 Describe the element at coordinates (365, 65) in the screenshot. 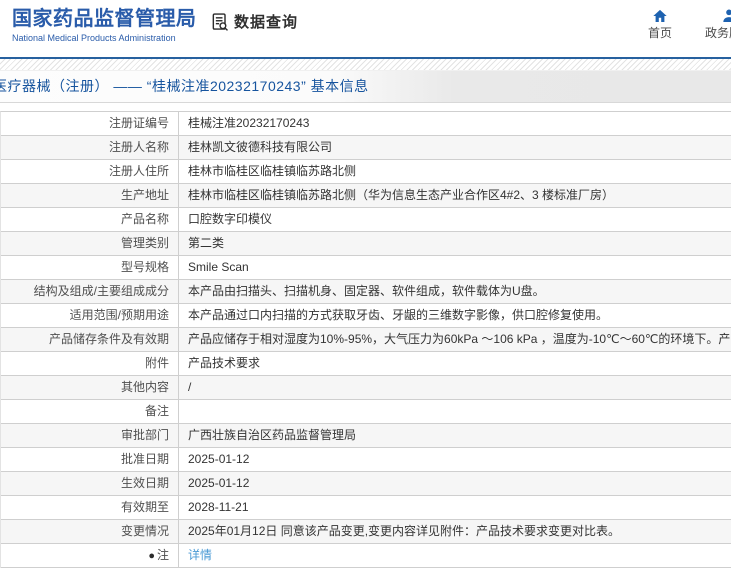

I see `stripe-band` at that location.